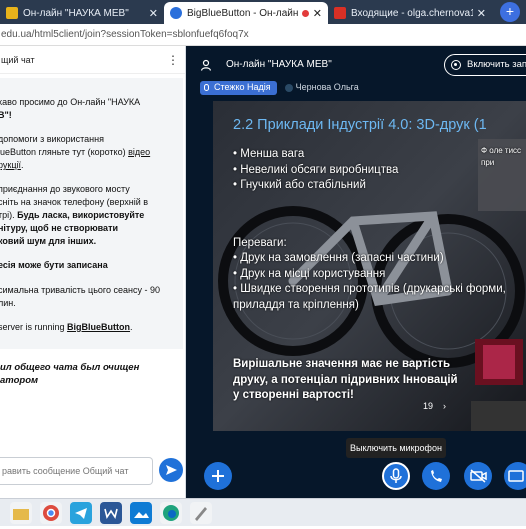  I want to click on recording-dot-icon, so click(305, 13).